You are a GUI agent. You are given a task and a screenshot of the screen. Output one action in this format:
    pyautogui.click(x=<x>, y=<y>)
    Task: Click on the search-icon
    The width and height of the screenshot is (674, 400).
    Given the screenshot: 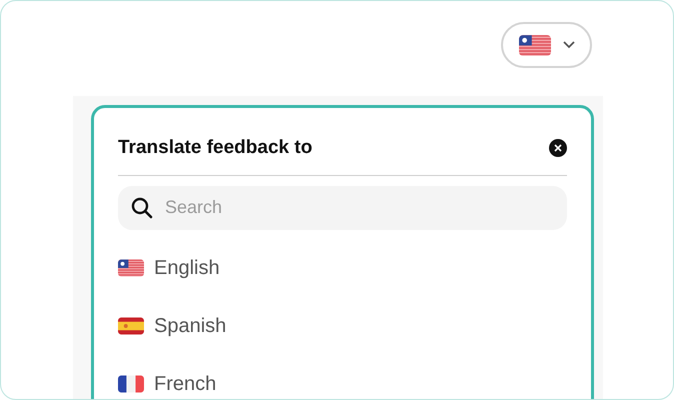 What is the action you would take?
    pyautogui.click(x=142, y=208)
    